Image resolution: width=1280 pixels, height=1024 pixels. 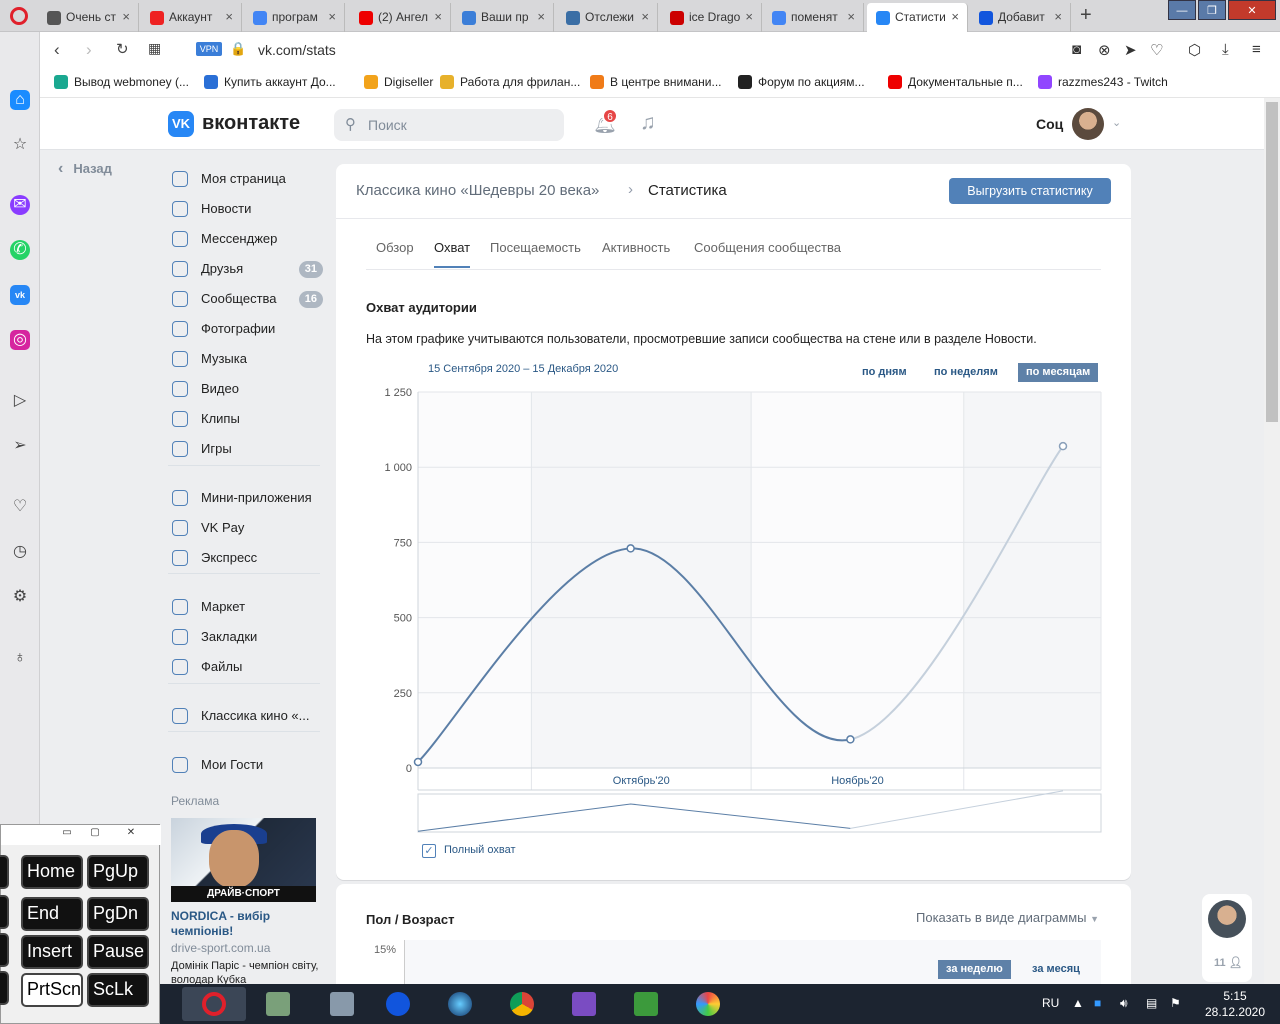 What do you see at coordinates (1272, 262) in the screenshot?
I see `scrollbar-thumb` at bounding box center [1272, 262].